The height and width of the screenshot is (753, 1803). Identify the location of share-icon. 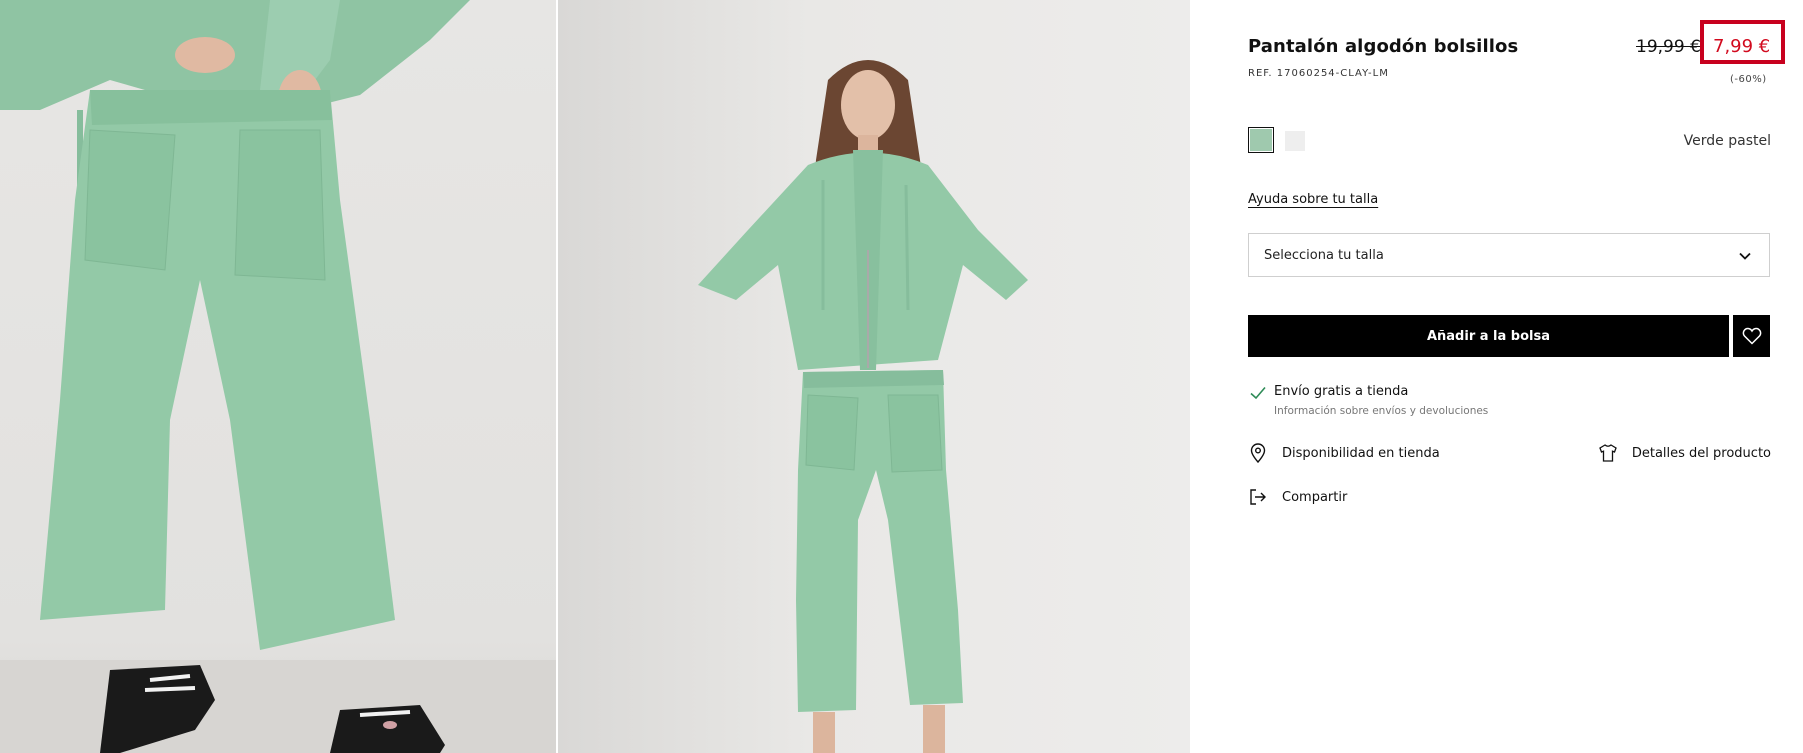
(1258, 497).